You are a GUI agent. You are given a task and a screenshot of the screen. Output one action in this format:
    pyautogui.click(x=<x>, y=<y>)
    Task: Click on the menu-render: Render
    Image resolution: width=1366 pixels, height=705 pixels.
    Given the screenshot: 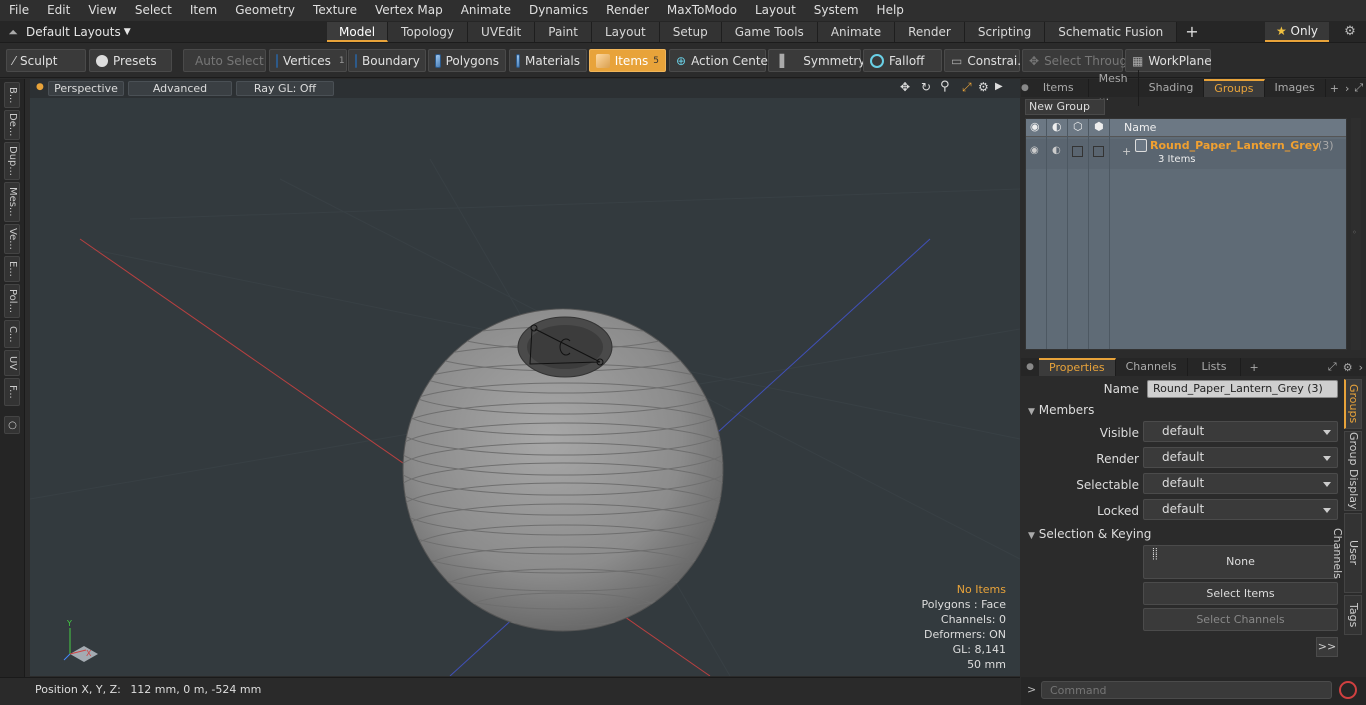 What is the action you would take?
    pyautogui.click(x=627, y=10)
    